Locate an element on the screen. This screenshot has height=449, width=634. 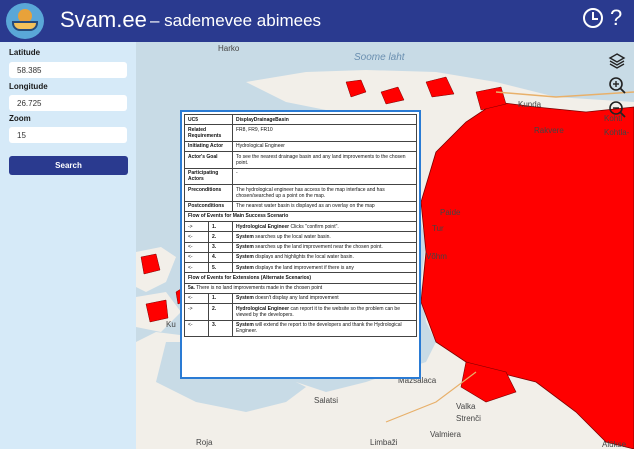
table-row: Participating Actors - is located at coordinates (300, 176).